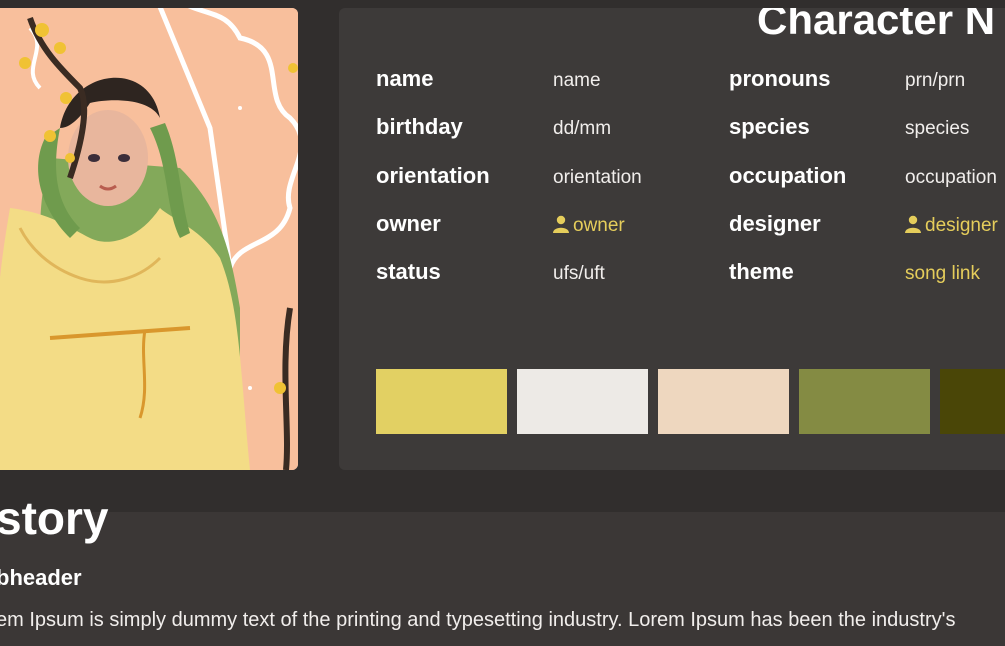 The width and height of the screenshot is (1005, 646). Describe the element at coordinates (788, 175) in the screenshot. I see `label-occupation: occupation` at that location.